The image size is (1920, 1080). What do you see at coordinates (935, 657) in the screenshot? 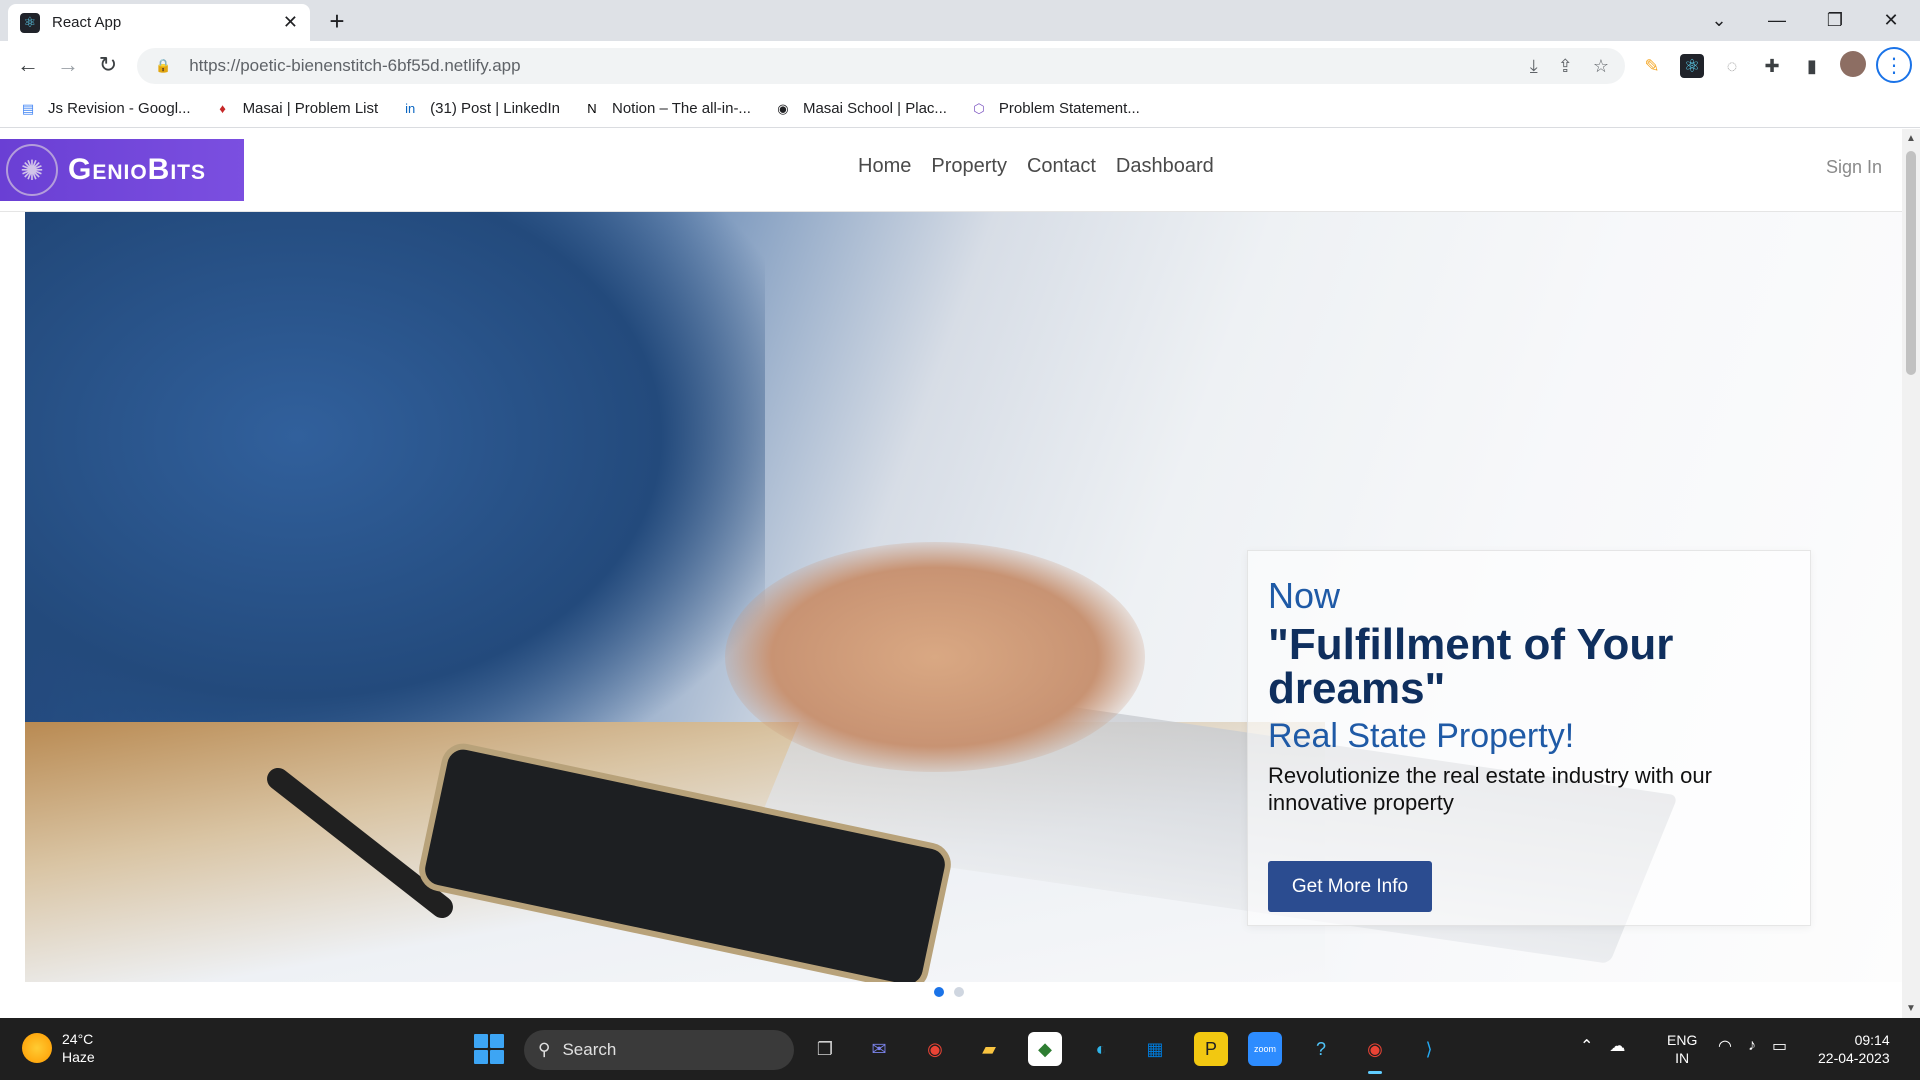
I see `hero-image-hand` at bounding box center [935, 657].